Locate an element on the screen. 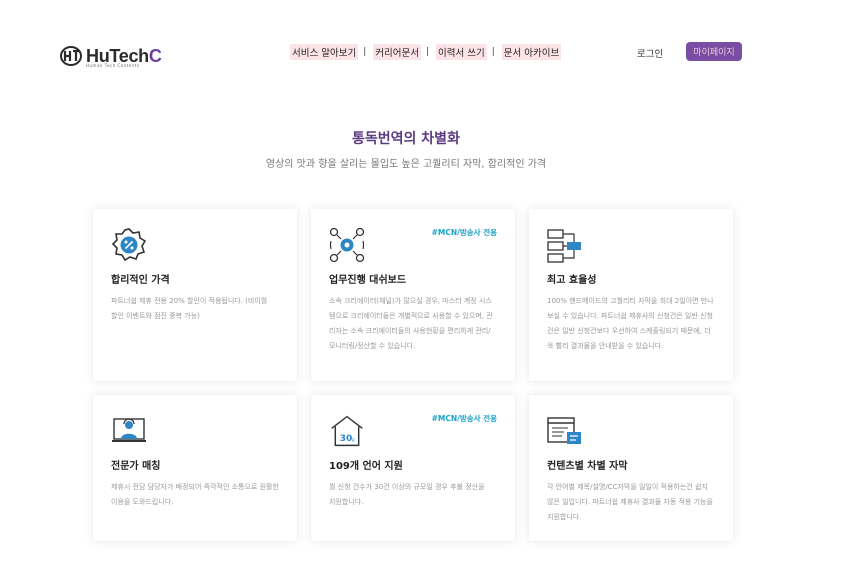 Image resolution: width=852 pixels, height=573 pixels. thirty-days-label: 30 is located at coordinates (346, 439).